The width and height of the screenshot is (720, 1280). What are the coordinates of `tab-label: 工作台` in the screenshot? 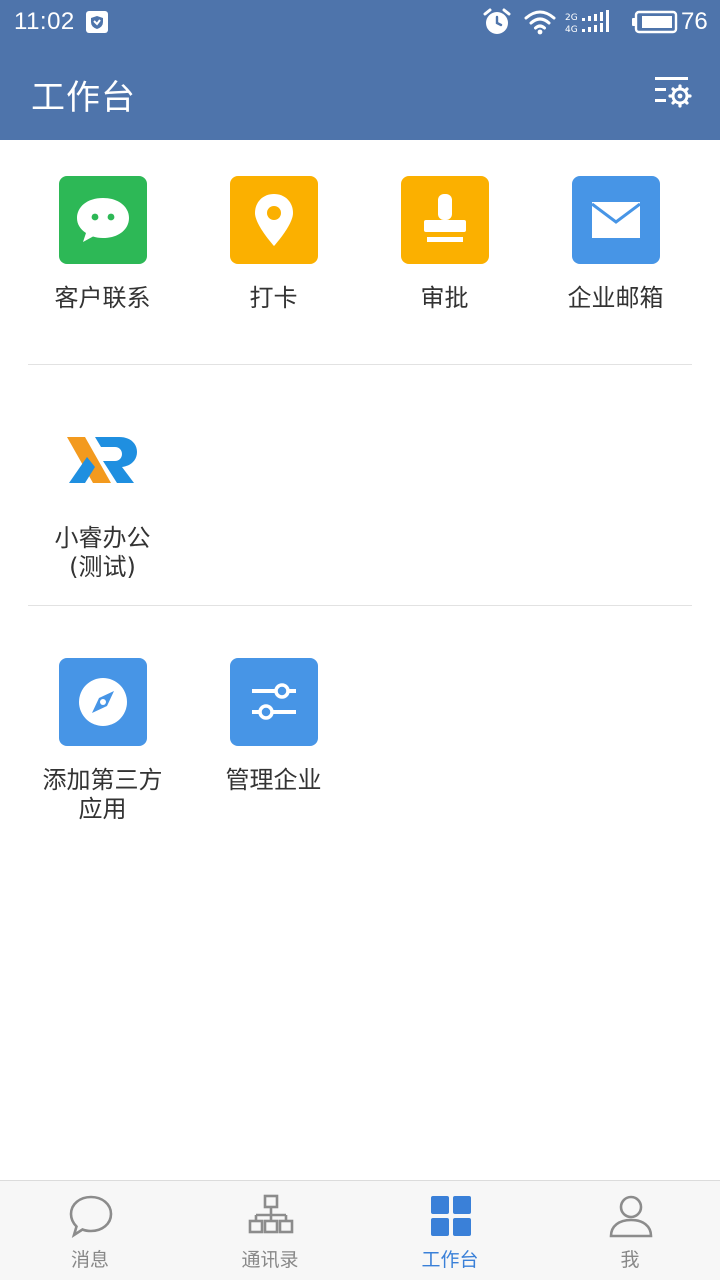 It's located at (450, 1260).